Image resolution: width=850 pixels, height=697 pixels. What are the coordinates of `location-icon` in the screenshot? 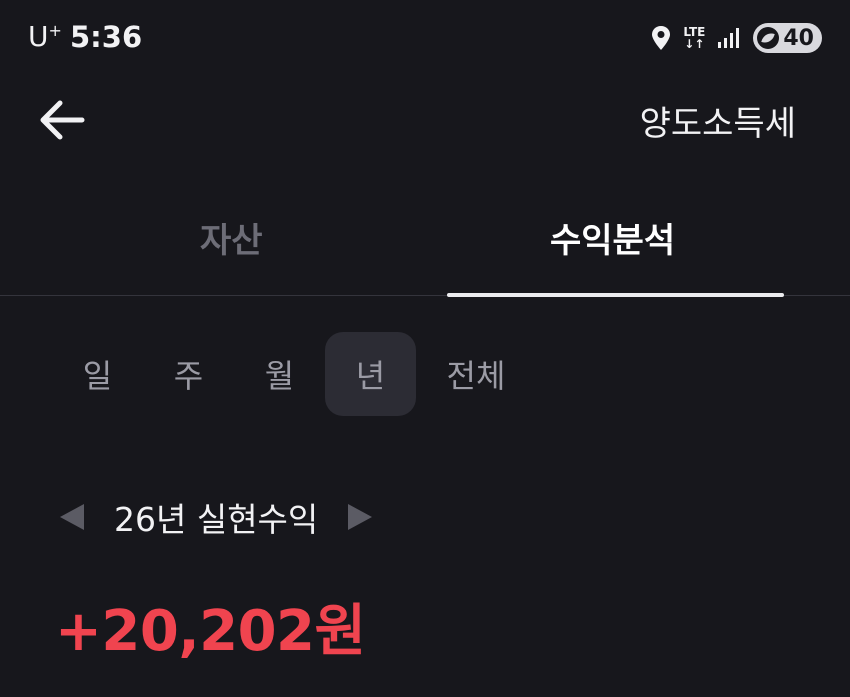 It's located at (661, 38).